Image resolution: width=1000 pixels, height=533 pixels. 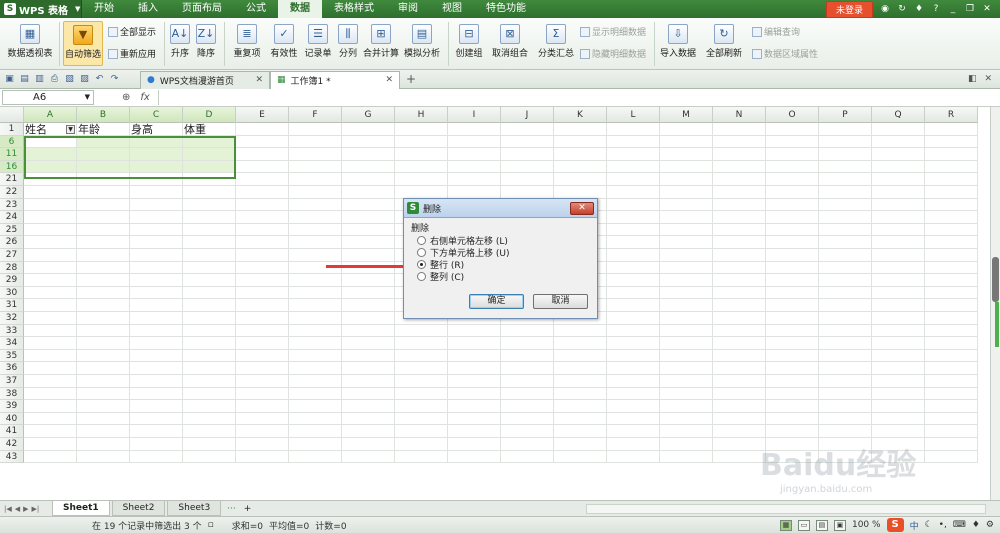 What do you see at coordinates (580, 115) in the screenshot?
I see `column-header: K` at bounding box center [580, 115].